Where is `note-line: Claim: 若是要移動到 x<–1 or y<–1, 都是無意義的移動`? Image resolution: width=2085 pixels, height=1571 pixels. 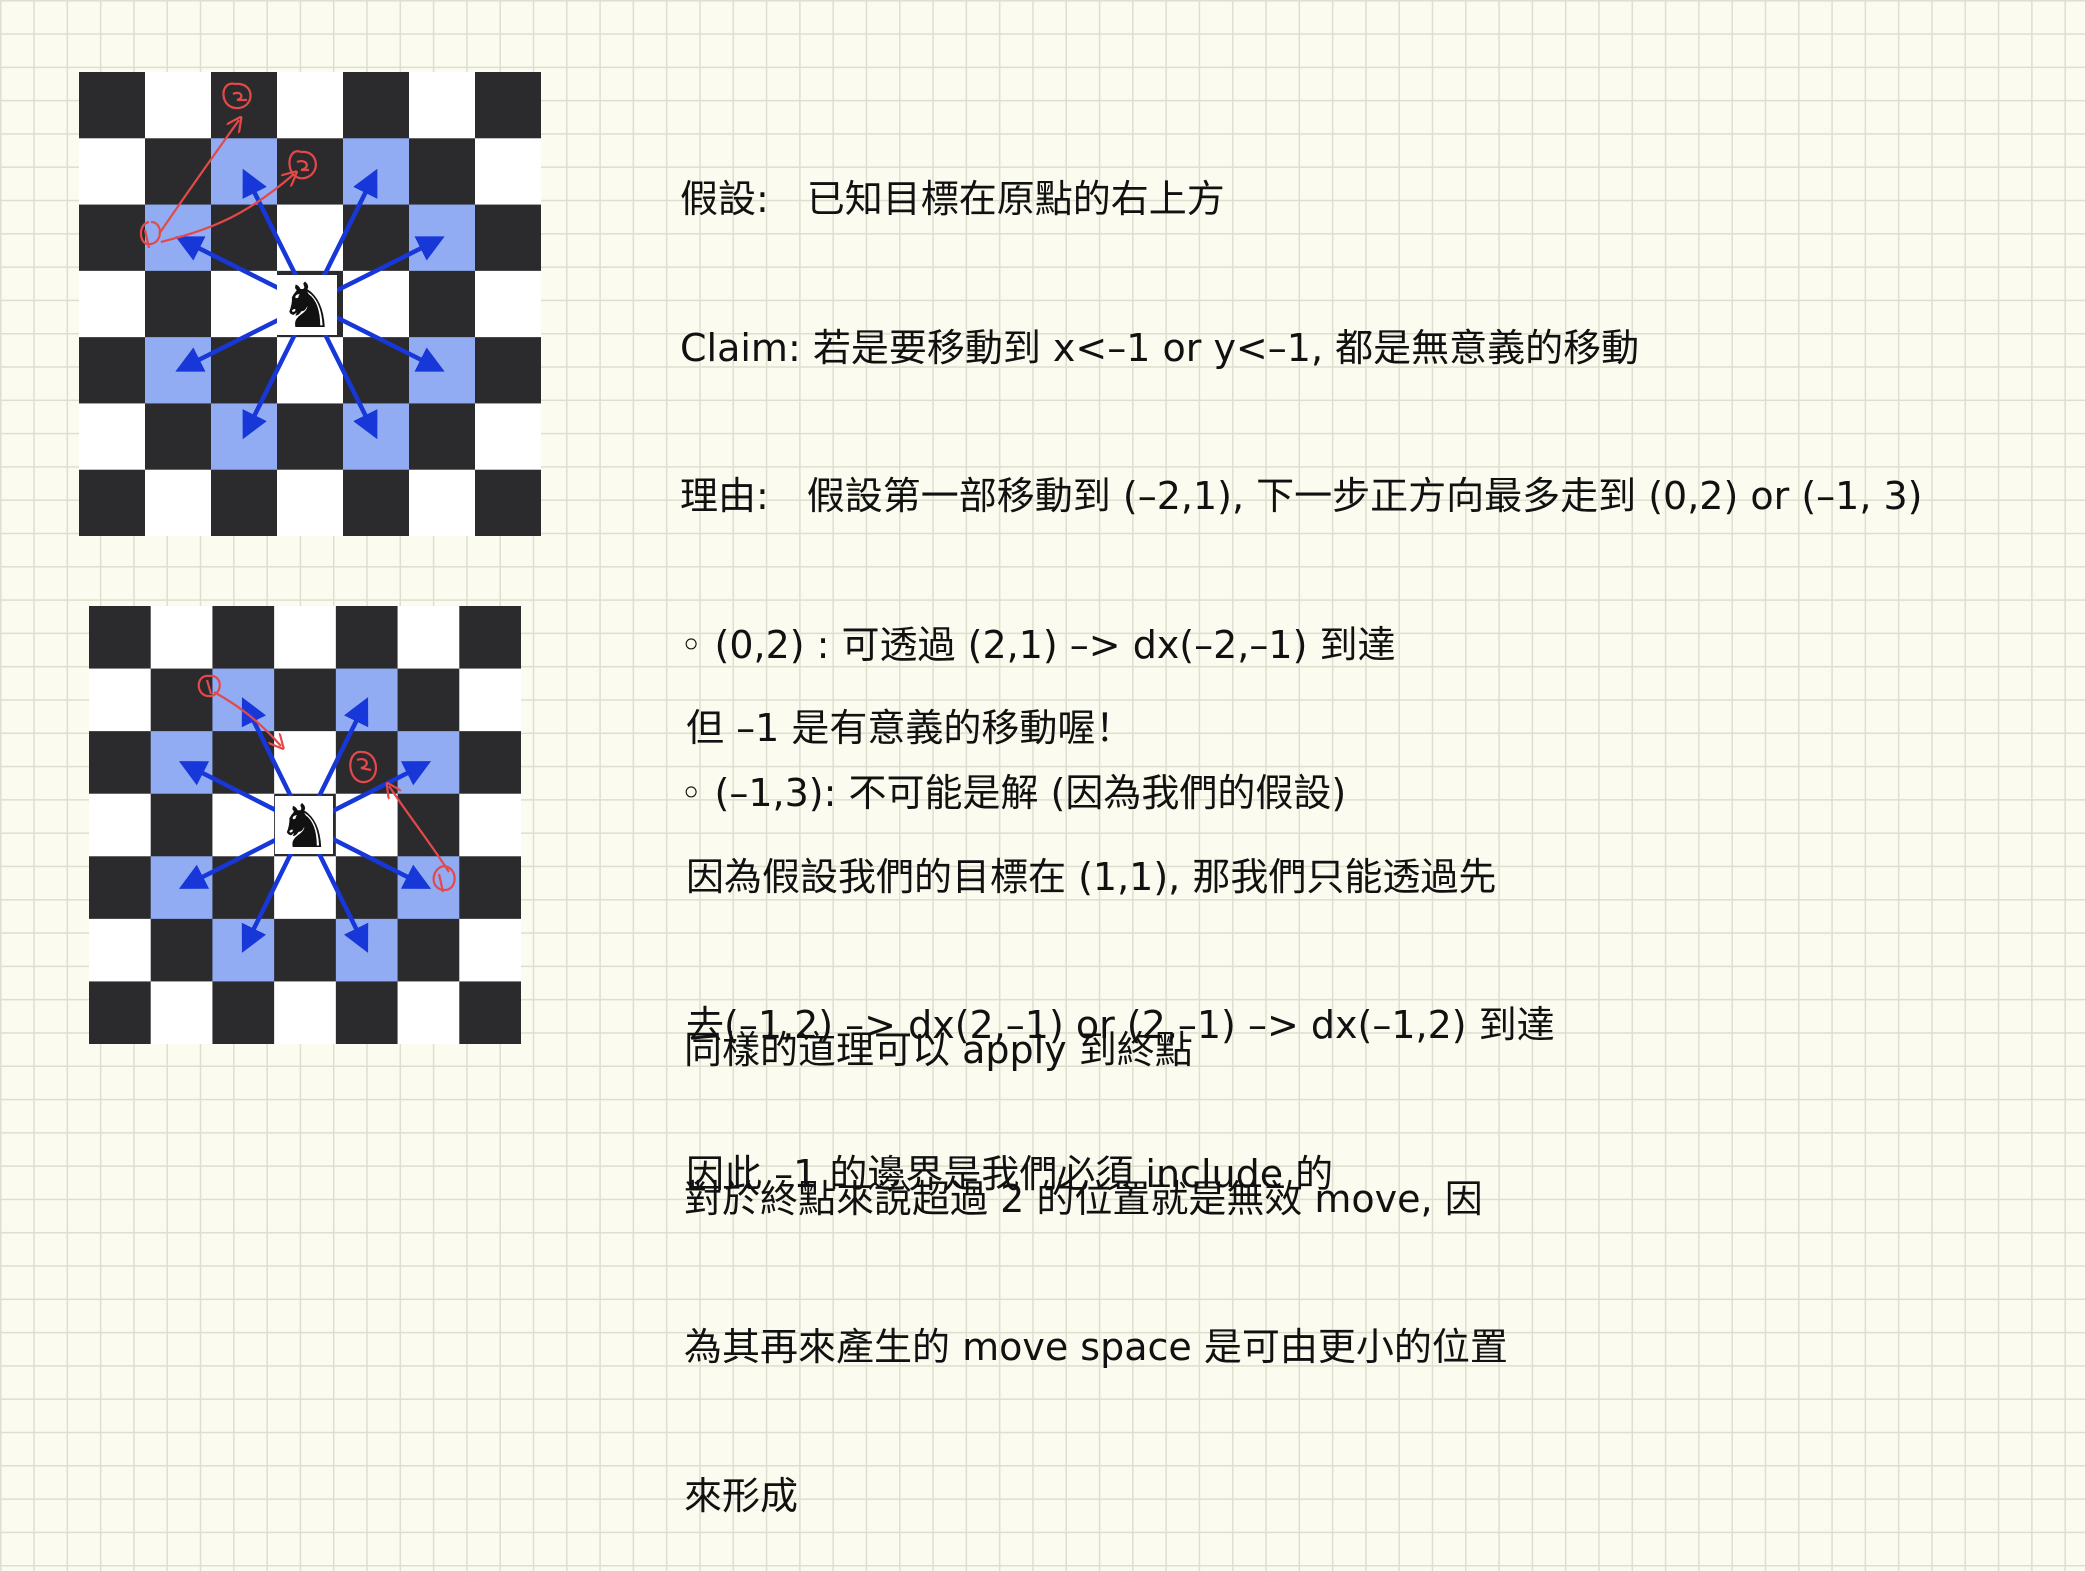
note-line: Claim: 若是要移動到 x<–1 or y<–1, 都是無意義的移動 is located at coordinates (1160, 347).